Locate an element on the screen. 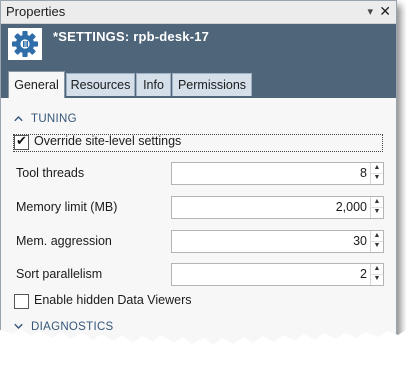  sort-parallelism-stepper: 2 ▲ ▼ is located at coordinates (277, 274).